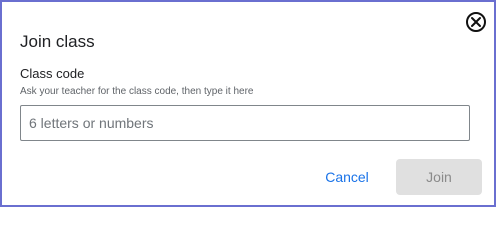 The width and height of the screenshot is (496, 240). What do you see at coordinates (439, 177) in the screenshot?
I see `join-button: Join` at bounding box center [439, 177].